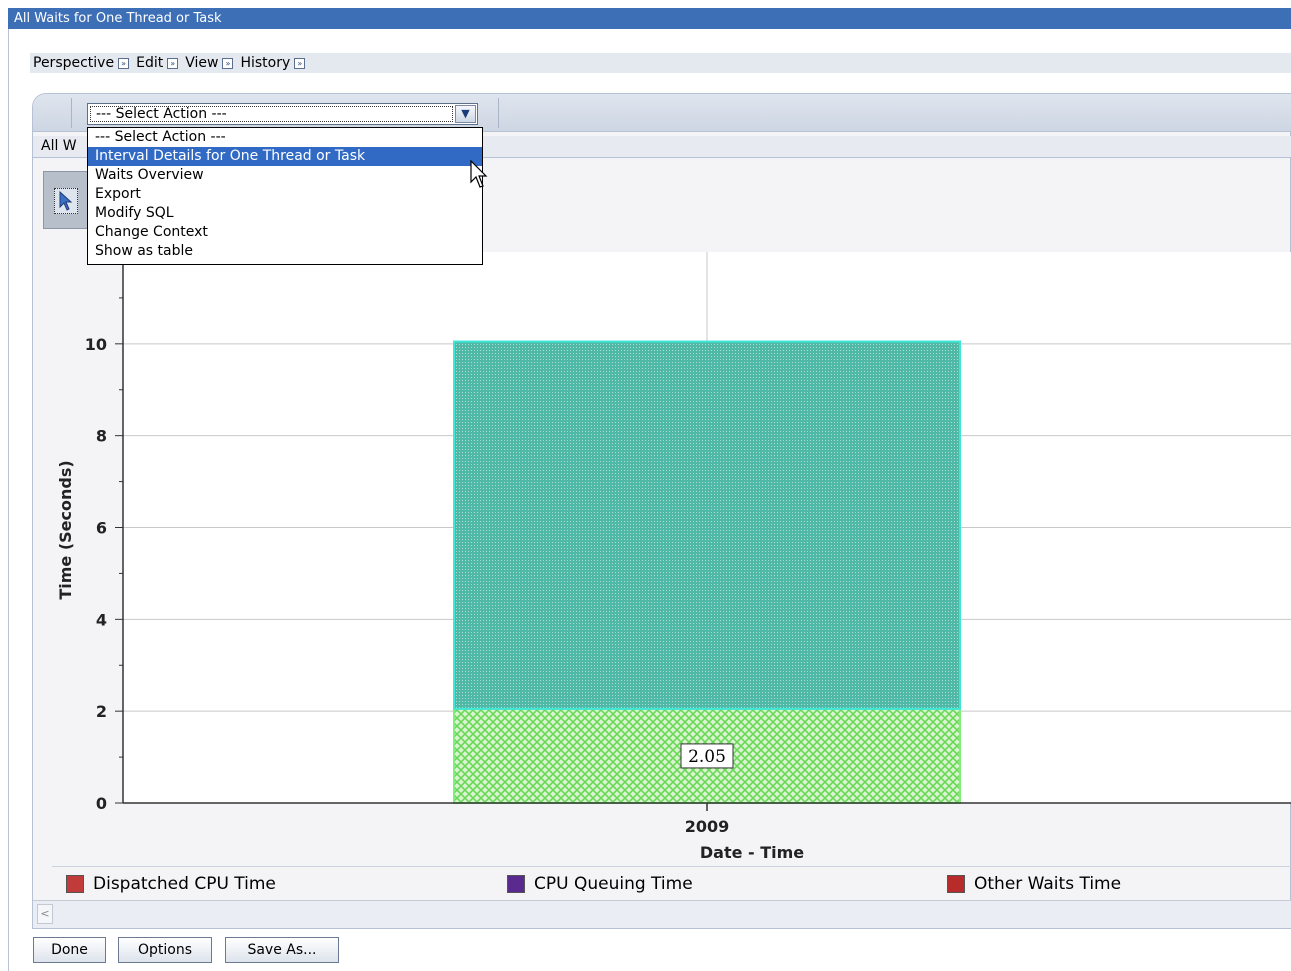  Describe the element at coordinates (101, 803) in the screenshot. I see `y-tick-label: 0` at that location.